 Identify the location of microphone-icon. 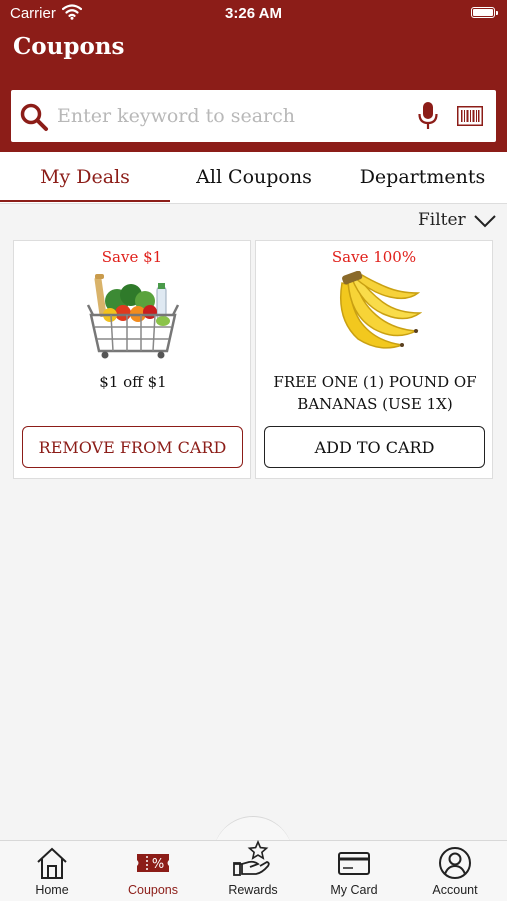
(428, 116).